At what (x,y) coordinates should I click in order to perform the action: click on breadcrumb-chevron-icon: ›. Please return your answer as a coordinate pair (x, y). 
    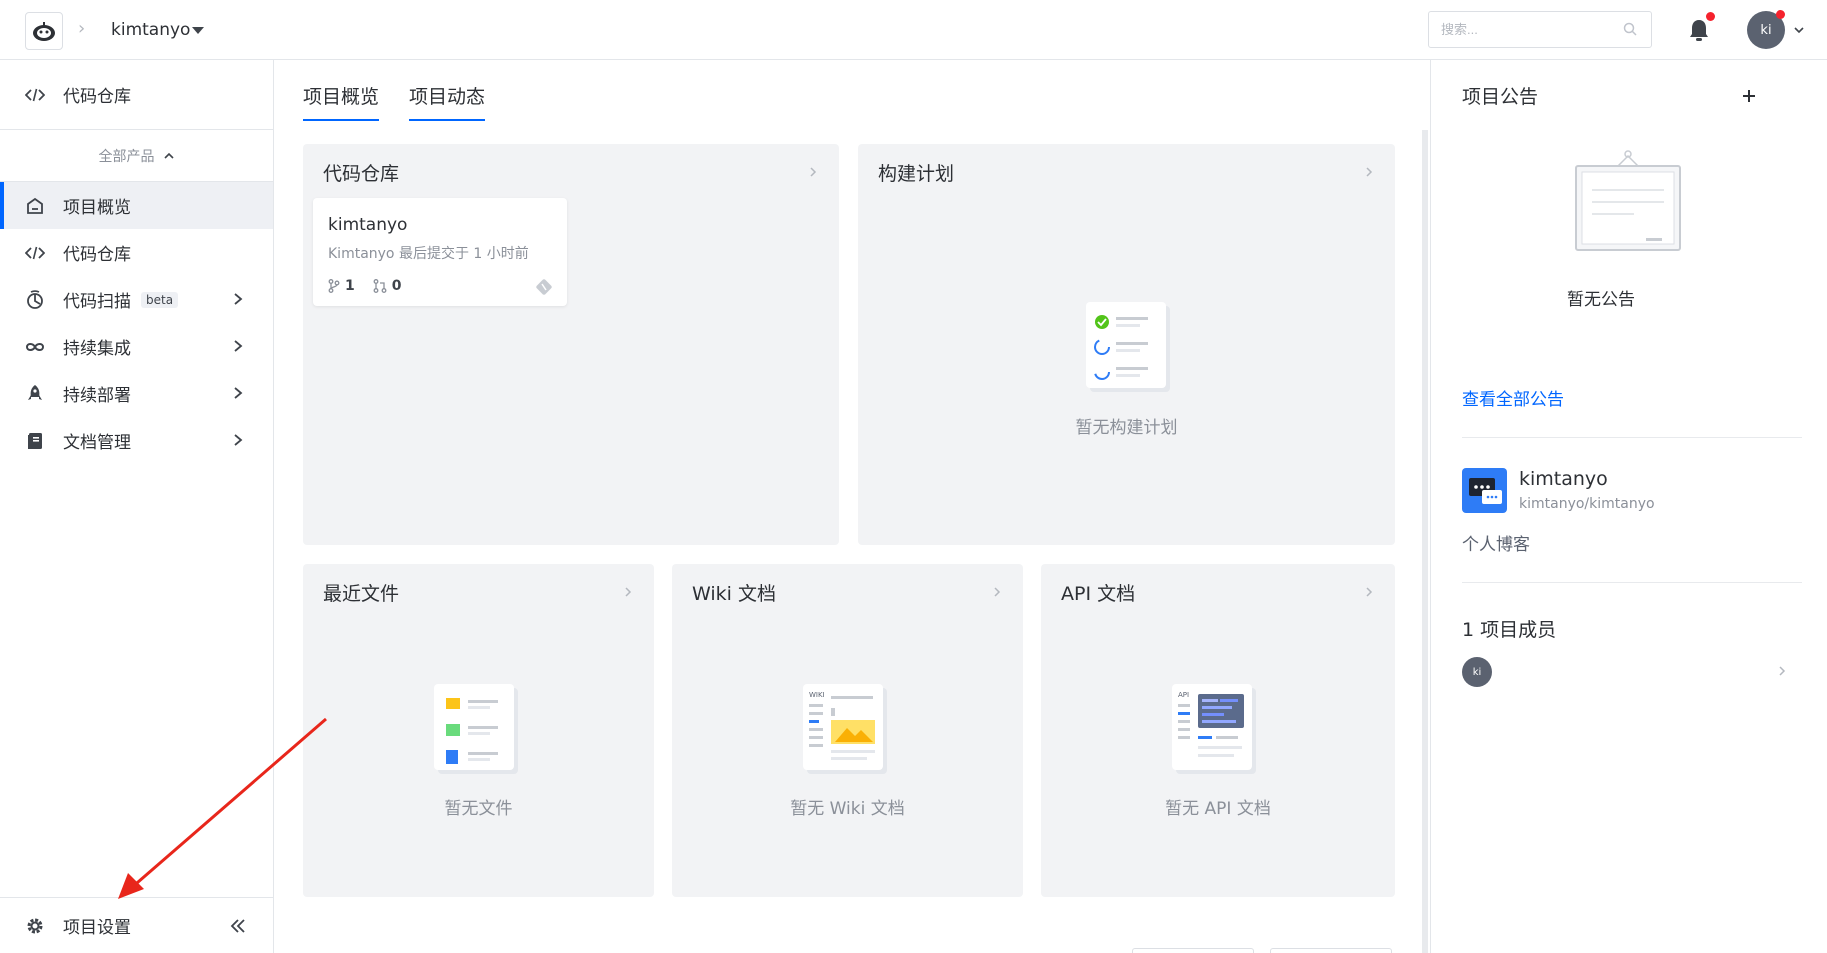
    Looking at the image, I should click on (82, 28).